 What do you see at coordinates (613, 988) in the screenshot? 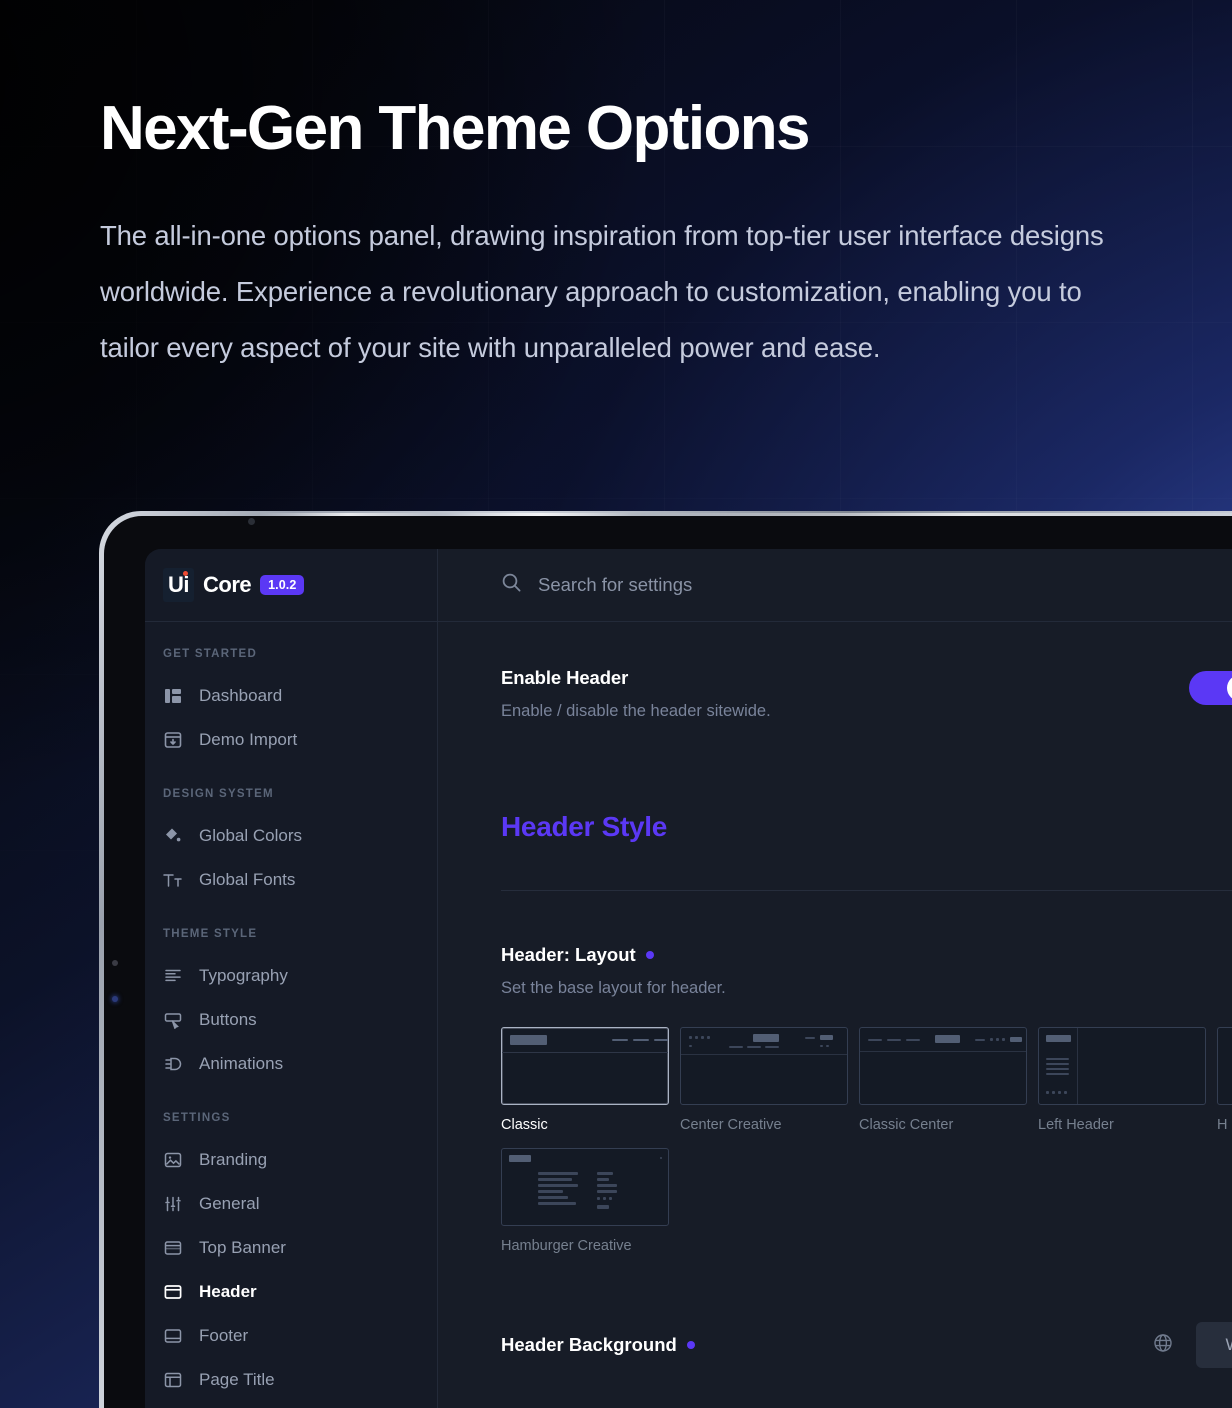
I see `header-layout-description: Set the base layout for header.` at bounding box center [613, 988].